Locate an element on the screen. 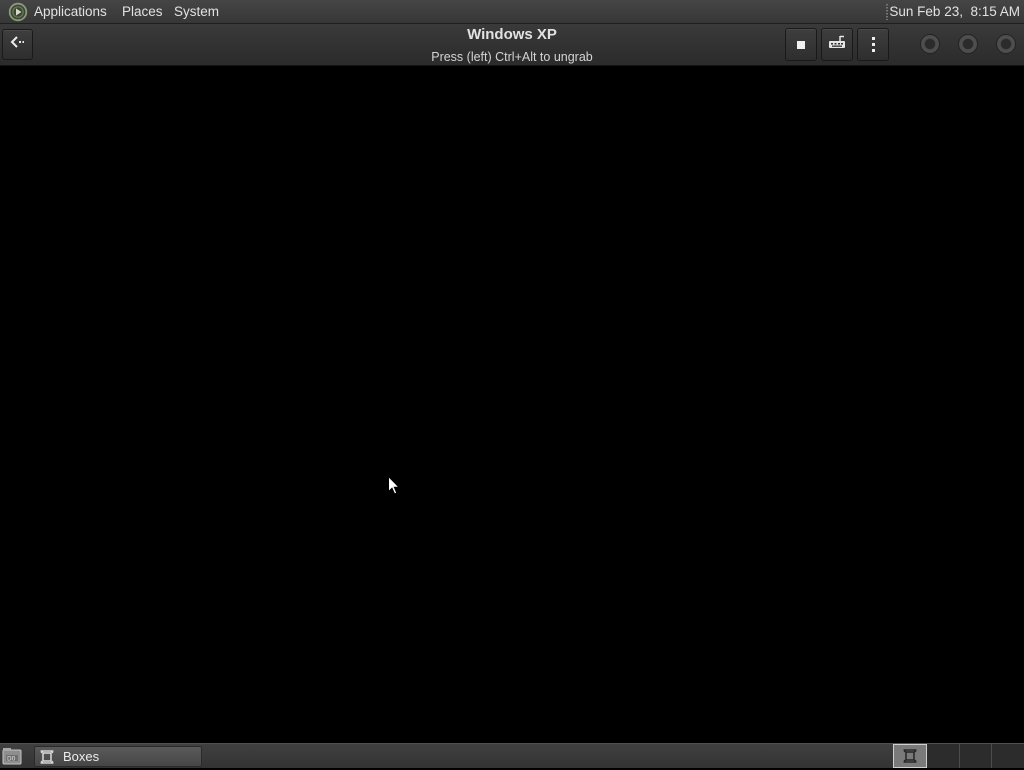  back-arrow-icon is located at coordinates (18, 44).